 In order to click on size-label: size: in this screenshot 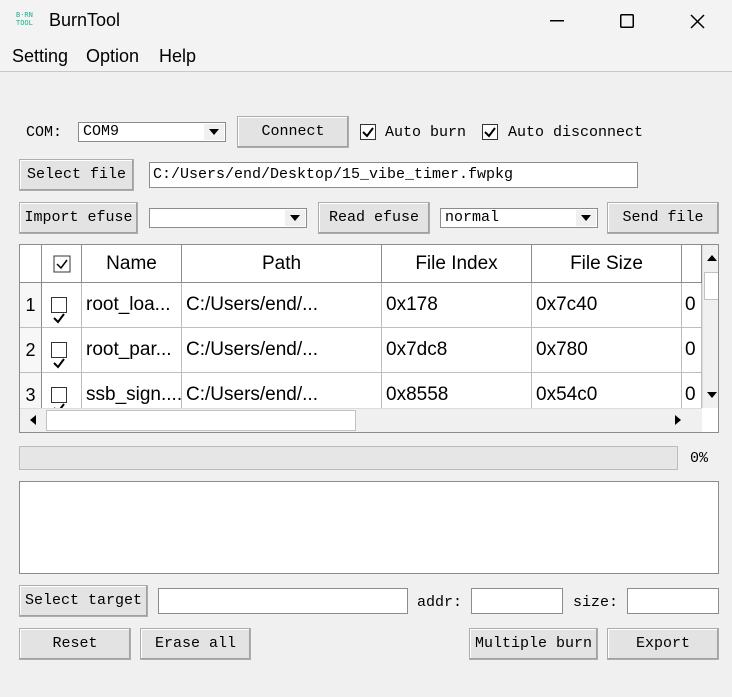, I will do `click(596, 602)`.